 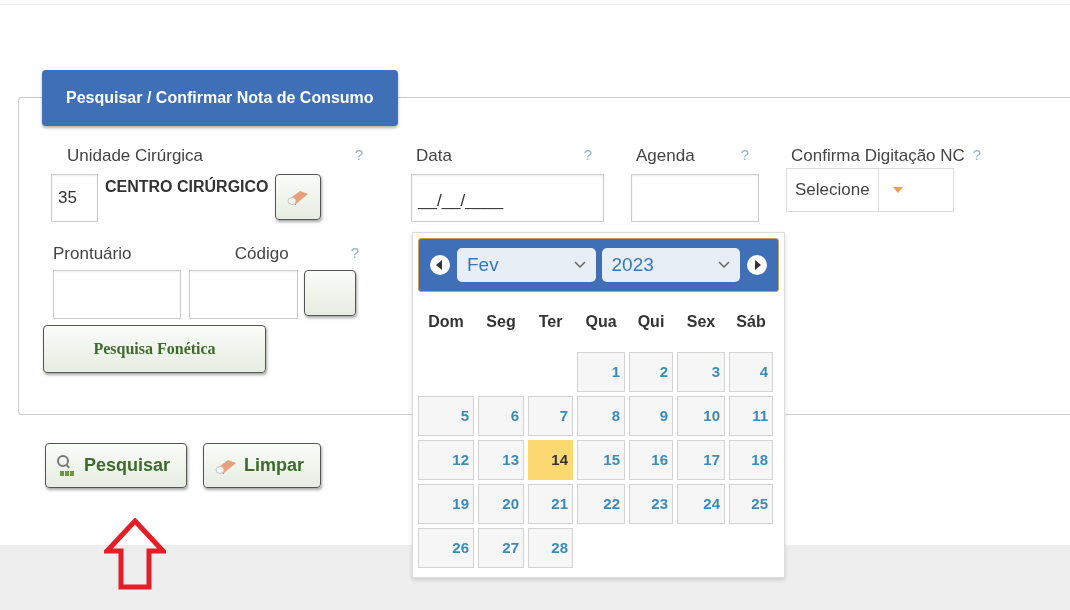 I want to click on day-cell: 11, so click(x=751, y=416).